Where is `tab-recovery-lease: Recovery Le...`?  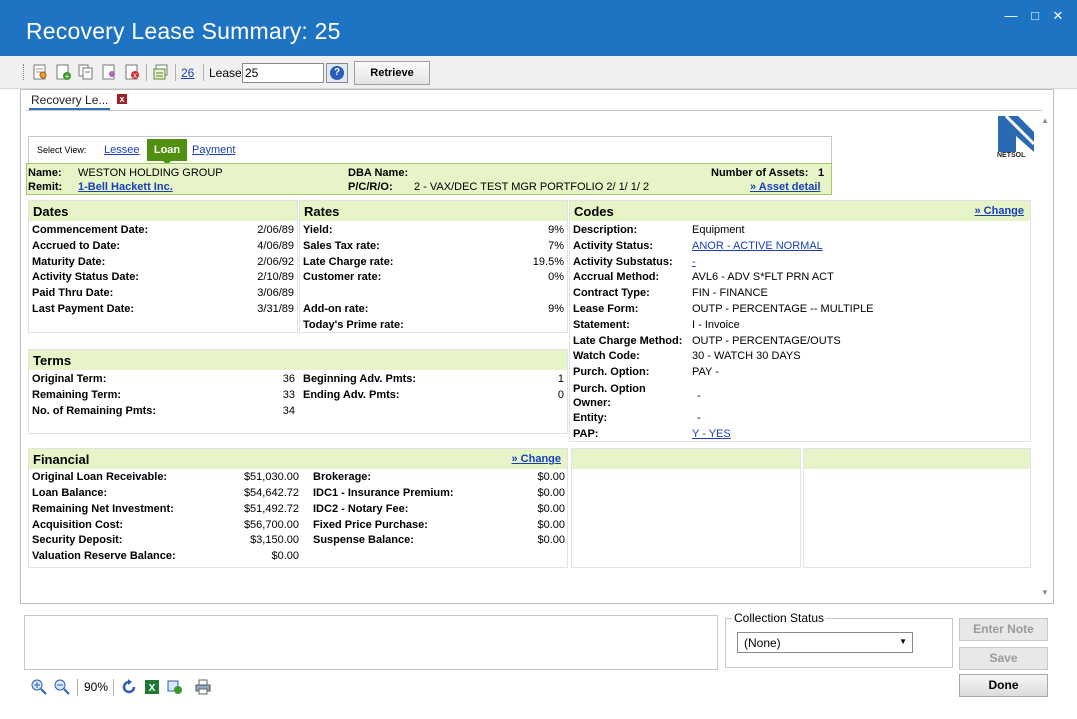 tab-recovery-lease: Recovery Le... is located at coordinates (70, 101).